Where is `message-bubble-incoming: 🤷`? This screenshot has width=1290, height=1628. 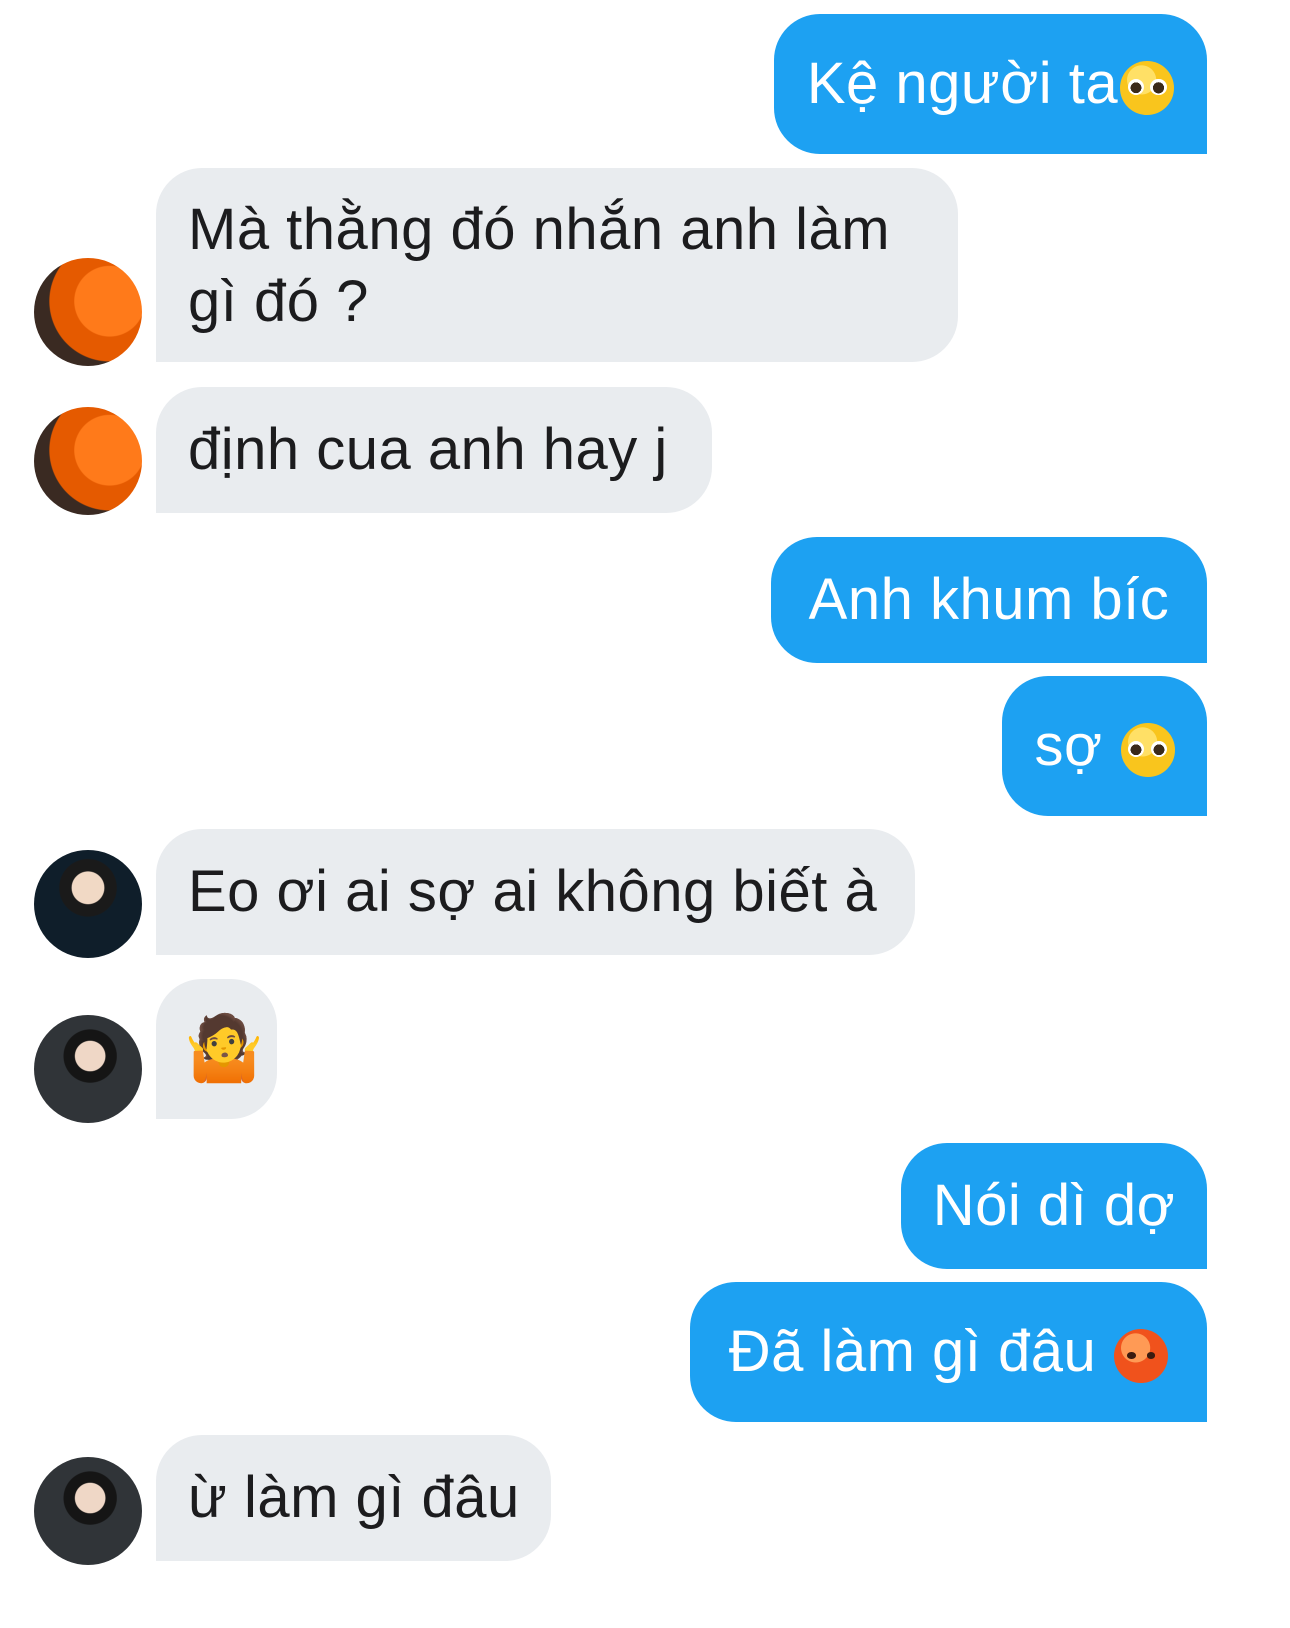
message-bubble-incoming: 🤷 is located at coordinates (216, 1049).